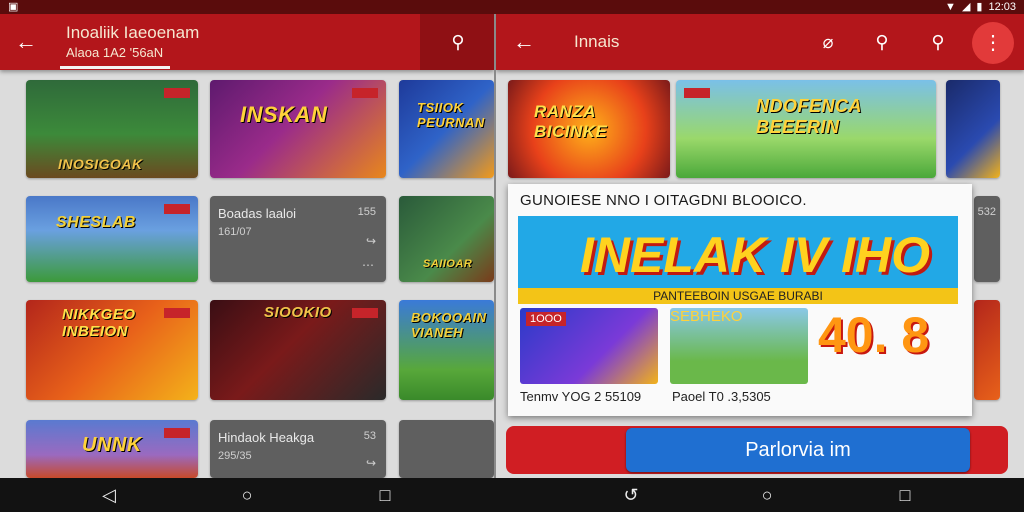 This screenshot has height=512, width=1024. What do you see at coordinates (257, 213) in the screenshot?
I see `tile-name: Boadas laaloi` at bounding box center [257, 213].